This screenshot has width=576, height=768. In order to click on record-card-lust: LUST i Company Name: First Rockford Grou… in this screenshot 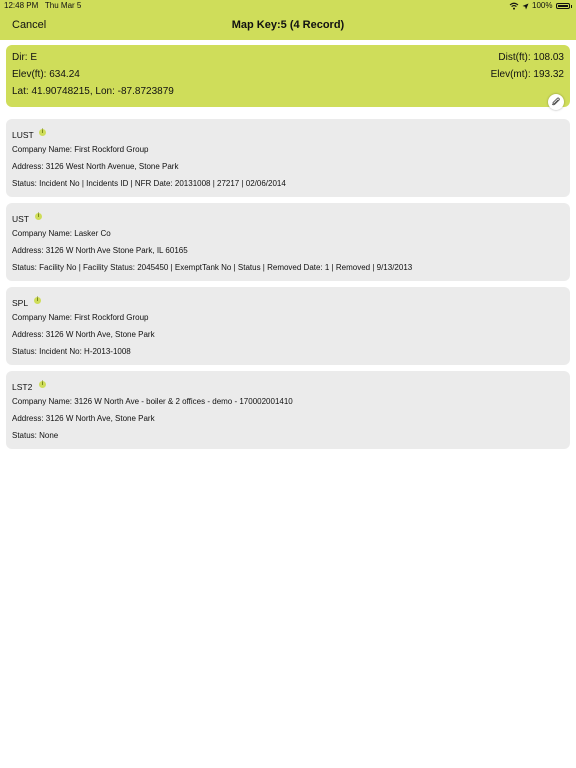, I will do `click(288, 158)`.